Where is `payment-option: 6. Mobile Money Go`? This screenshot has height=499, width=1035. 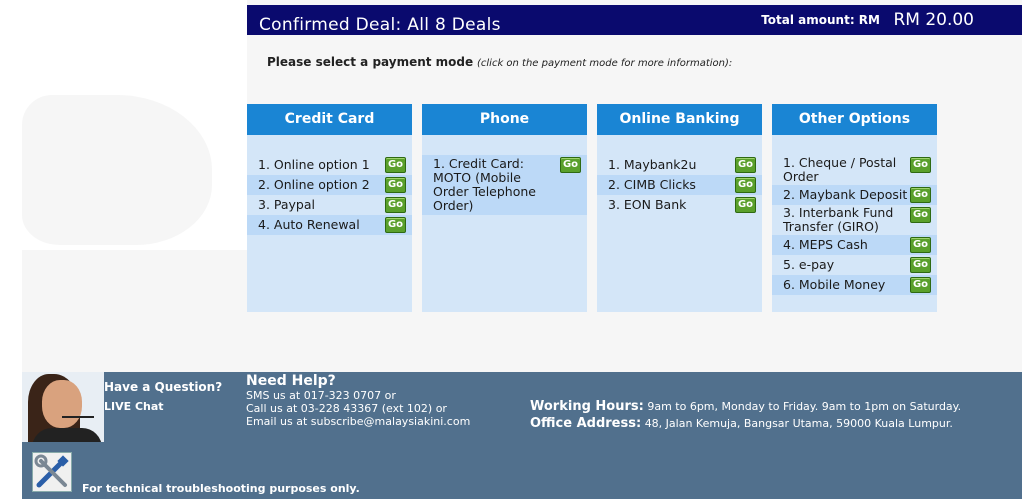 payment-option: 6. Mobile Money Go is located at coordinates (854, 285).